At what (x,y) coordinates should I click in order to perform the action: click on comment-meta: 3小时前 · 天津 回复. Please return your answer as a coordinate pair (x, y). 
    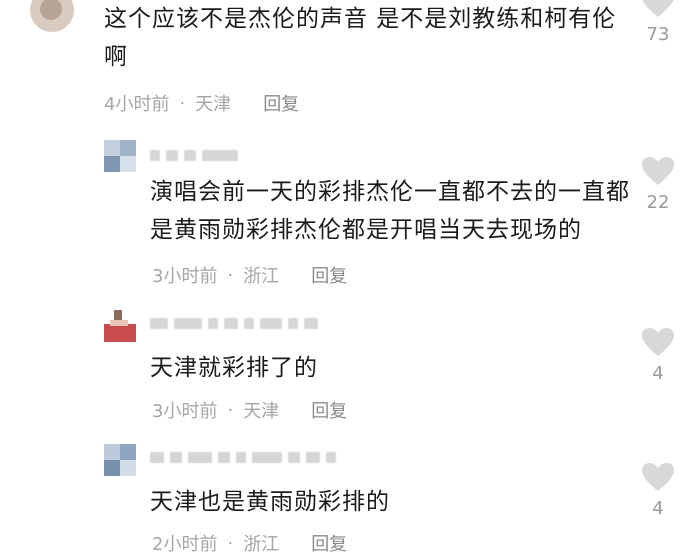
    Looking at the image, I should click on (249, 410).